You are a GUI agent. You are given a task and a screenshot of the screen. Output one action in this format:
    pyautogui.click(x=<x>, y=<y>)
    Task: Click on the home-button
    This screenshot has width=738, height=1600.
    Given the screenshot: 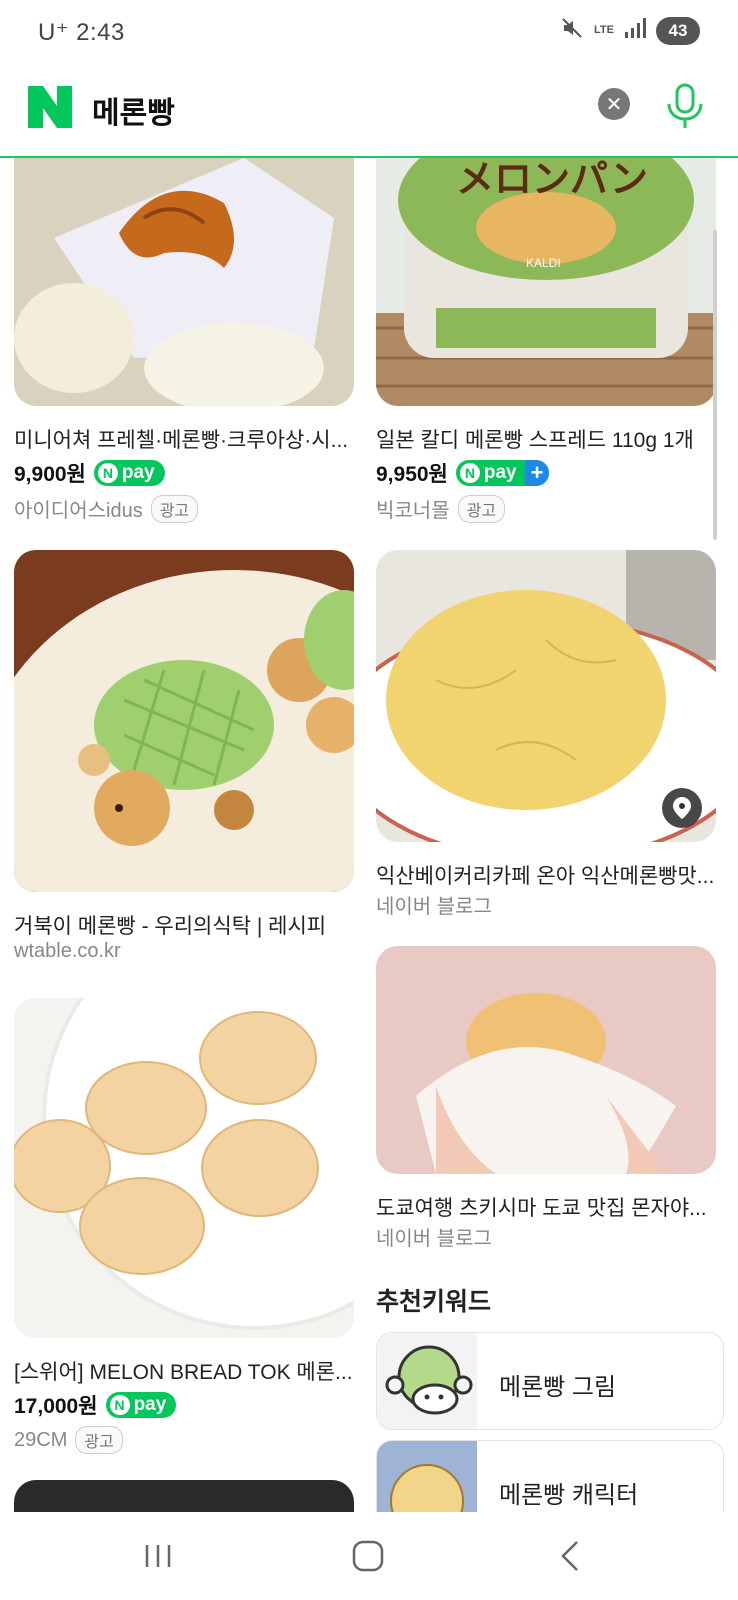 What is the action you would take?
    pyautogui.click(x=368, y=1556)
    